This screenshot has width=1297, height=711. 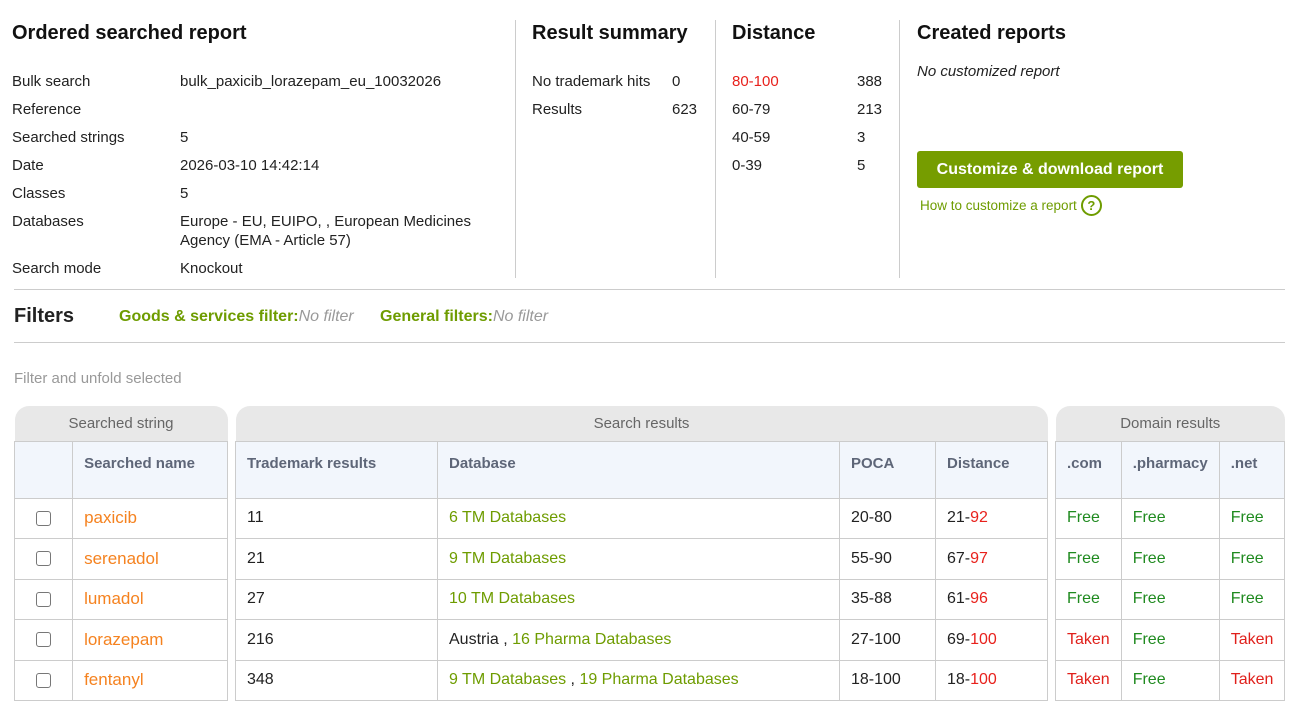 I want to click on table-row: 21 9 TM Databases 55-90 67-97, so click(x=641, y=559).